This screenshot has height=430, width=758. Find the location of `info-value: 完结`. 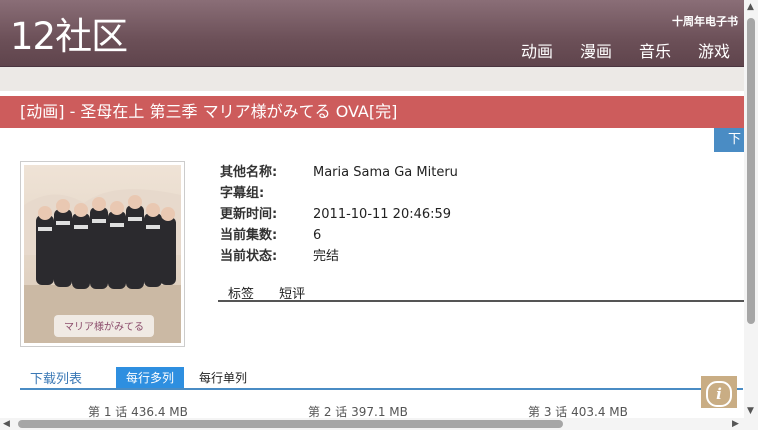

info-value: 完结 is located at coordinates (326, 256).